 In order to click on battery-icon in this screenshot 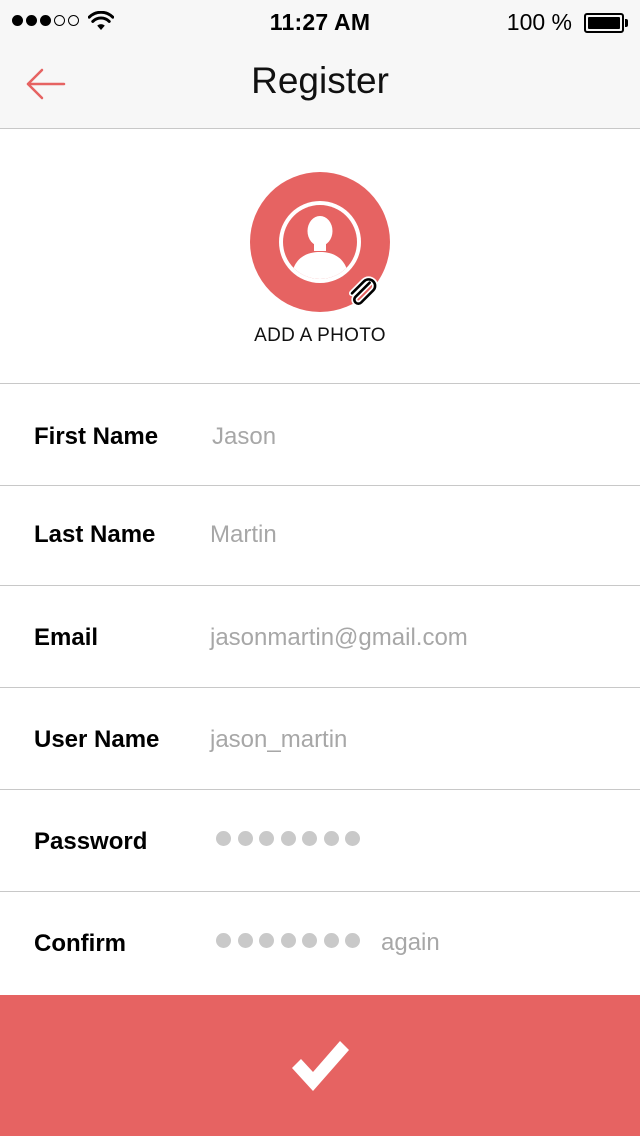, I will do `click(606, 23)`.